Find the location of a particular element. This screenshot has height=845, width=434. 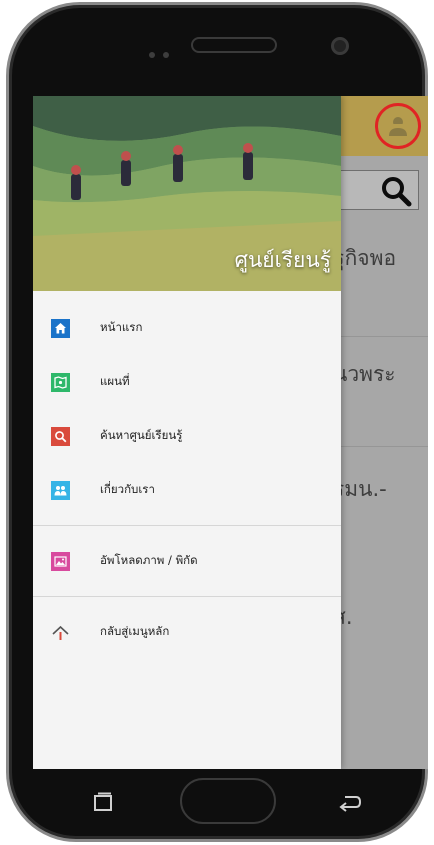

menu-item-about: เกี่ยวกับเรา is located at coordinates (187, 490).